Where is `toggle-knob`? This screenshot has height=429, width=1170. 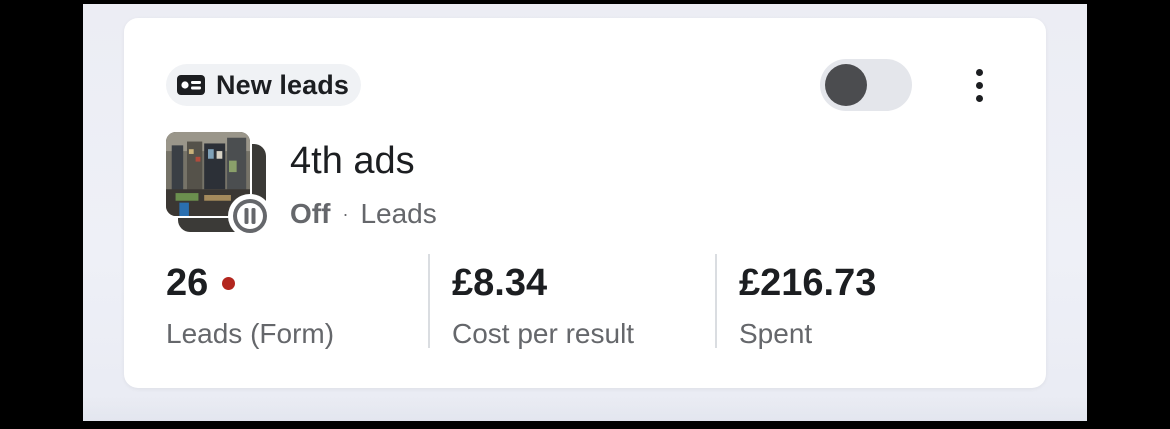 toggle-knob is located at coordinates (846, 85).